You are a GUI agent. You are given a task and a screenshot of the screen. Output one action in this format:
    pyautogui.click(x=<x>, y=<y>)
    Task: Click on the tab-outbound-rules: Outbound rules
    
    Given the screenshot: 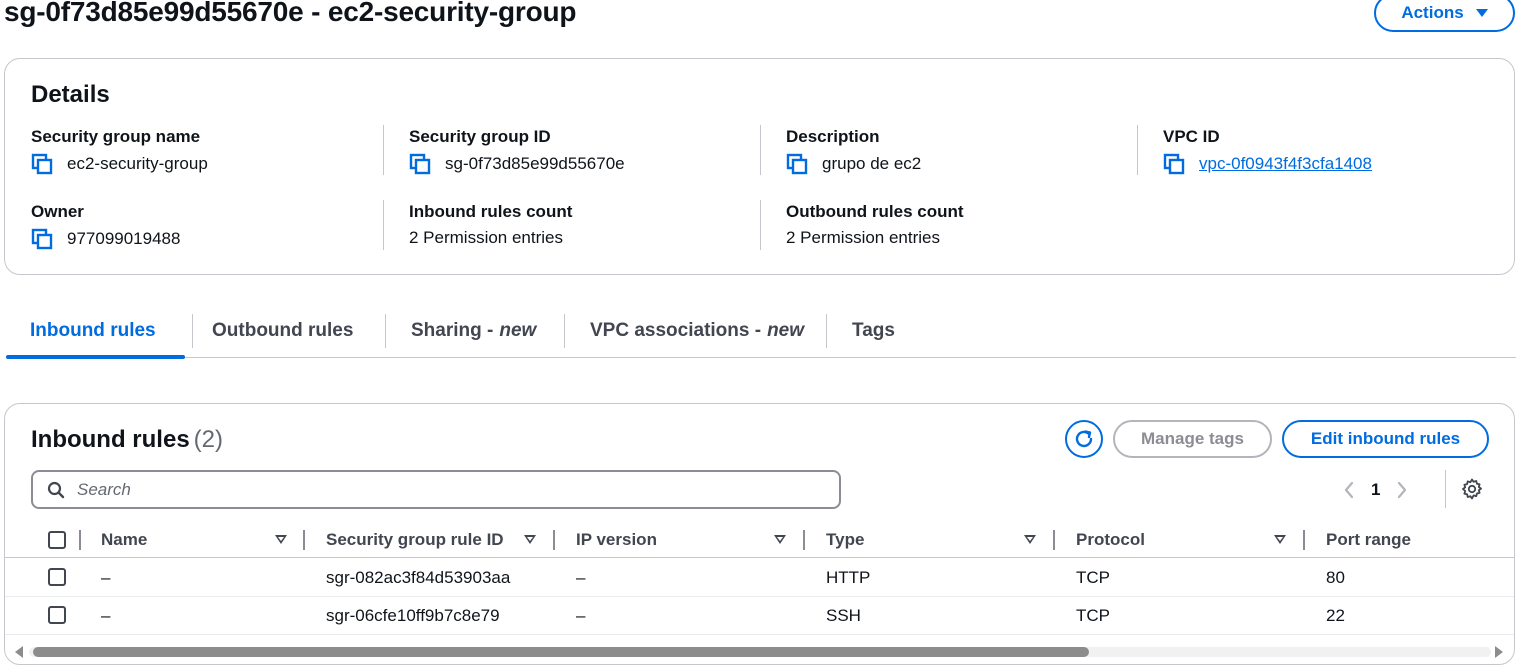 What is the action you would take?
    pyautogui.click(x=282, y=331)
    